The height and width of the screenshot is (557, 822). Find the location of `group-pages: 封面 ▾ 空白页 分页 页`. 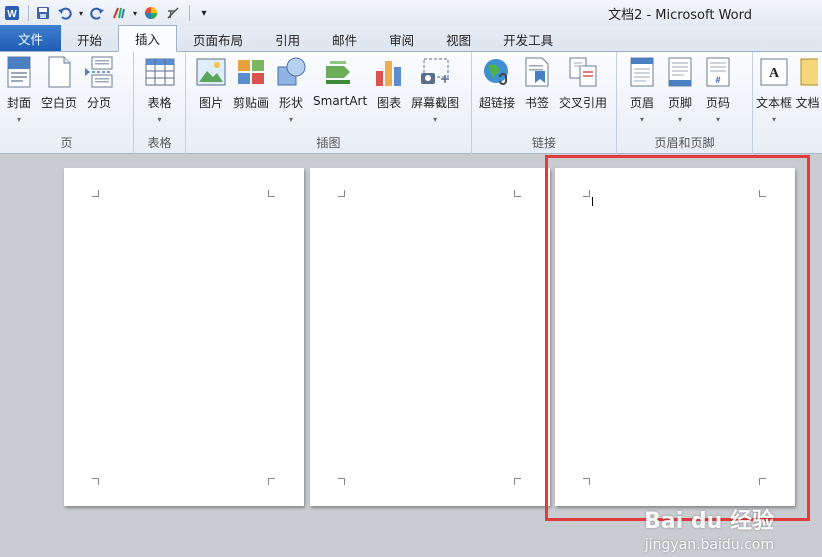

group-pages: 封面 ▾ 空白页 分页 页 is located at coordinates (67, 103).